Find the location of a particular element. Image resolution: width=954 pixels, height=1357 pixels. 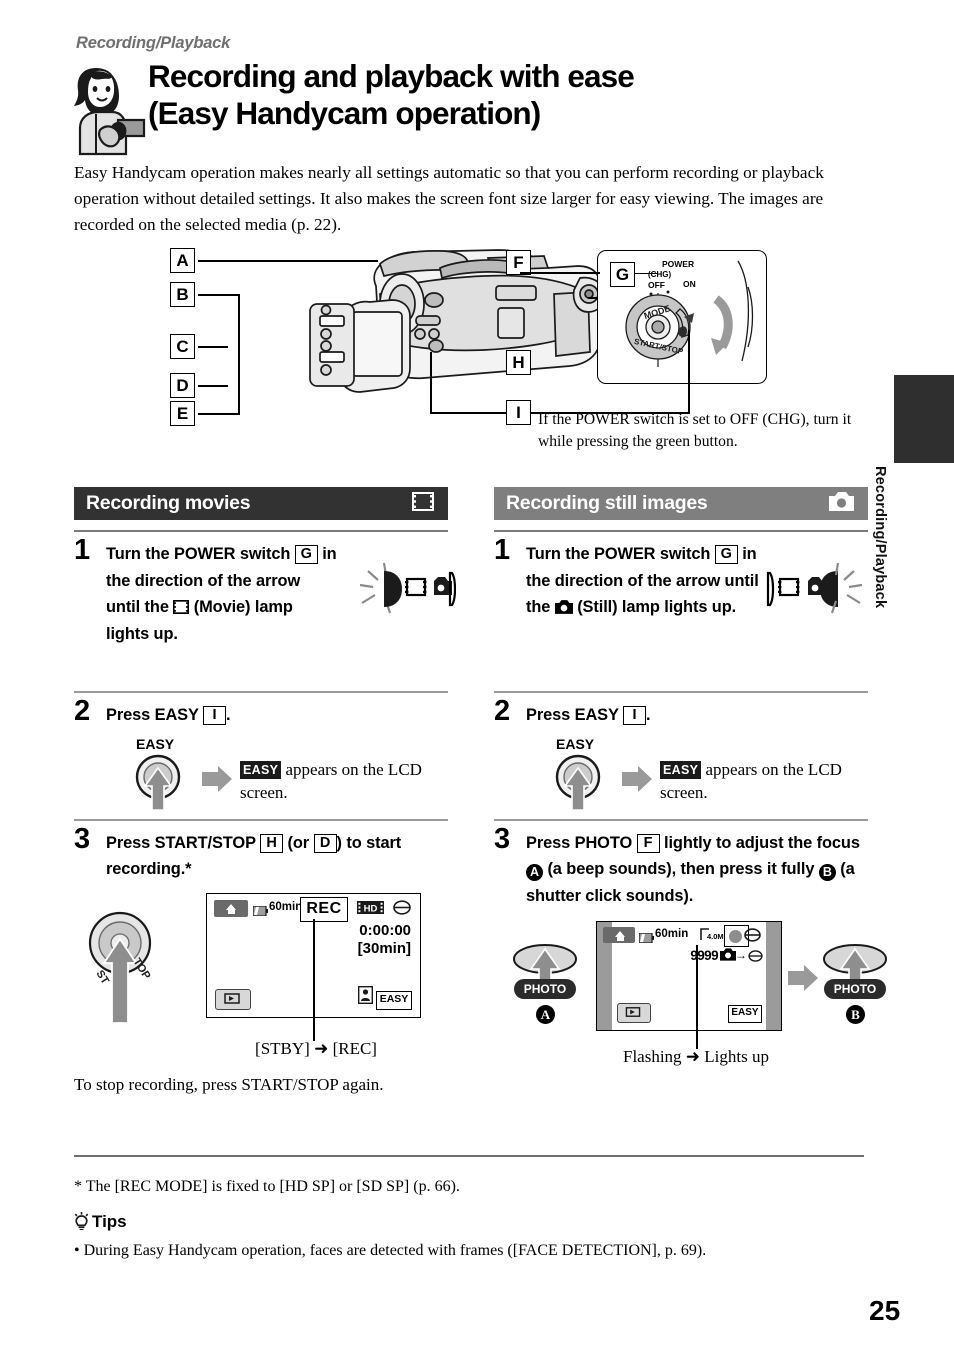

face-detection-icon is located at coordinates (365, 997).